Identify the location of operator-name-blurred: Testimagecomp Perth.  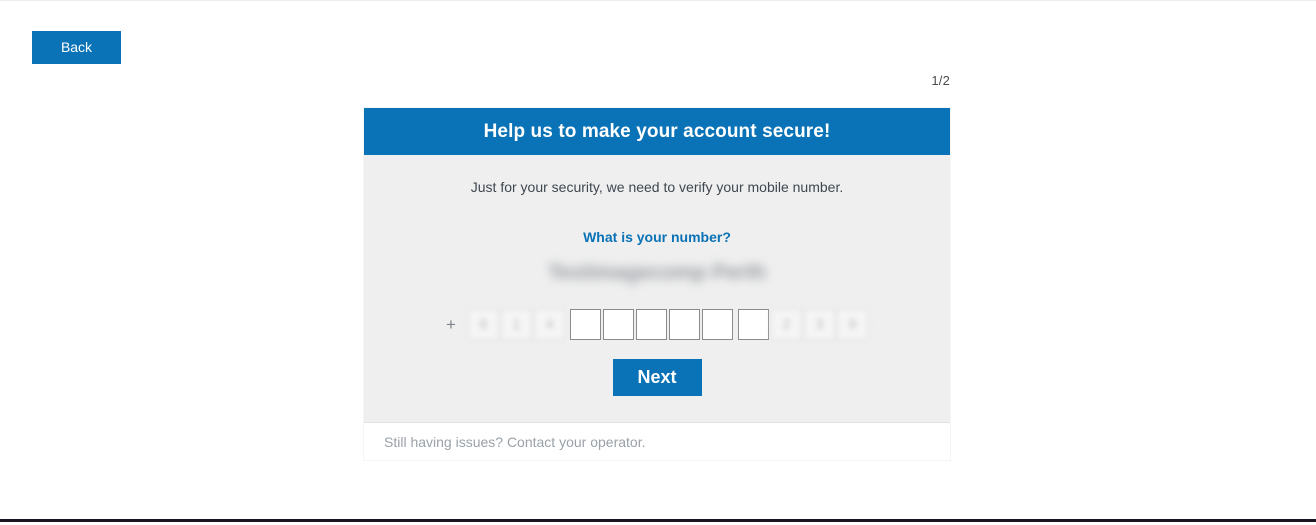
(657, 272).